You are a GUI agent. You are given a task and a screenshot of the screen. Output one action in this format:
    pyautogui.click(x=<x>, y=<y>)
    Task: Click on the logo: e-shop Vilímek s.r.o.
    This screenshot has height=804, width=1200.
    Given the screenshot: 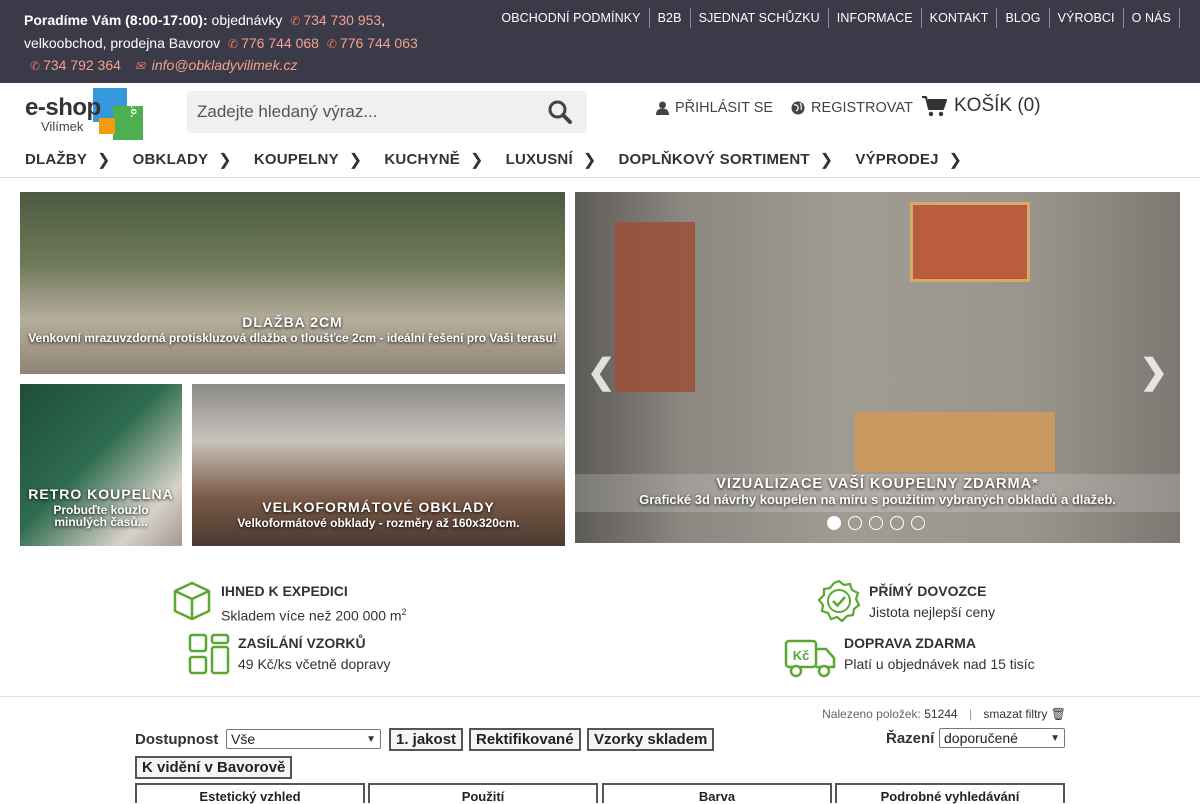 What is the action you would take?
    pyautogui.click(x=86, y=114)
    